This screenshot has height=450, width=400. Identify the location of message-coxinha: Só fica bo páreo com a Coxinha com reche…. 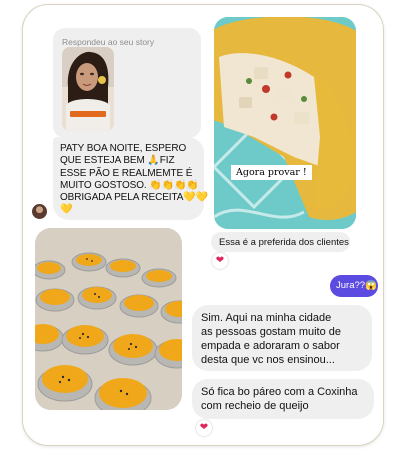
(283, 399).